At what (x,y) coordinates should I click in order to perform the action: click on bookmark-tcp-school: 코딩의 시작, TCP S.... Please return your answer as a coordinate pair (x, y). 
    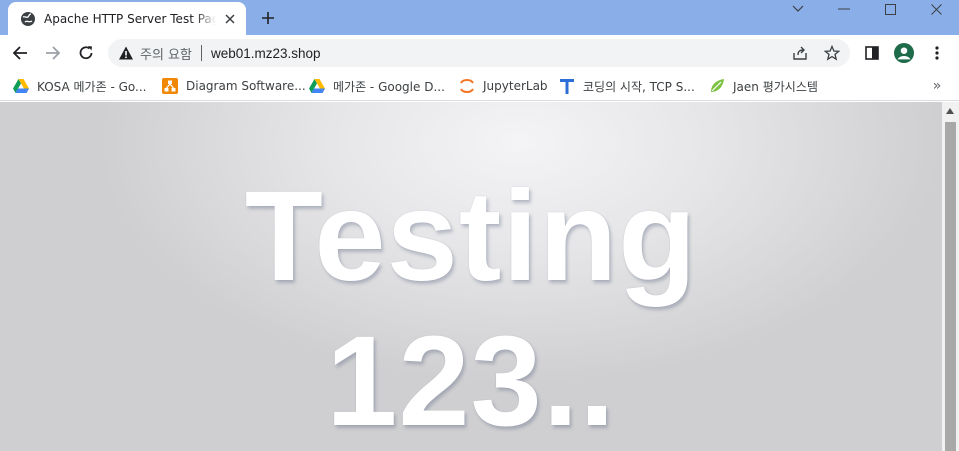
    Looking at the image, I should click on (627, 86).